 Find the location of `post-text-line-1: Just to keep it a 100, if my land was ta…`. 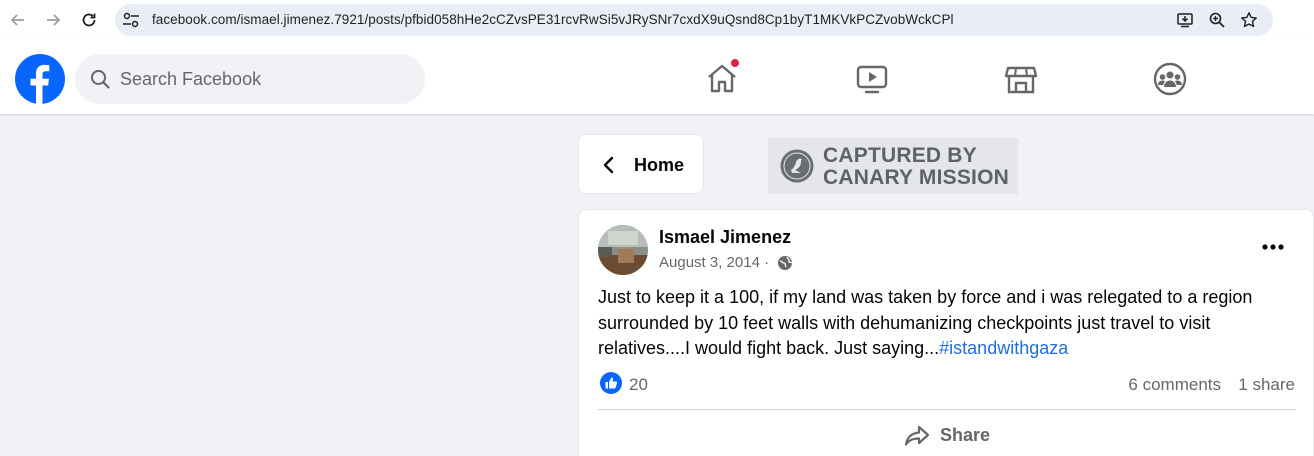

post-text-line-1: Just to keep it a 100, if my land was ta… is located at coordinates (925, 297).